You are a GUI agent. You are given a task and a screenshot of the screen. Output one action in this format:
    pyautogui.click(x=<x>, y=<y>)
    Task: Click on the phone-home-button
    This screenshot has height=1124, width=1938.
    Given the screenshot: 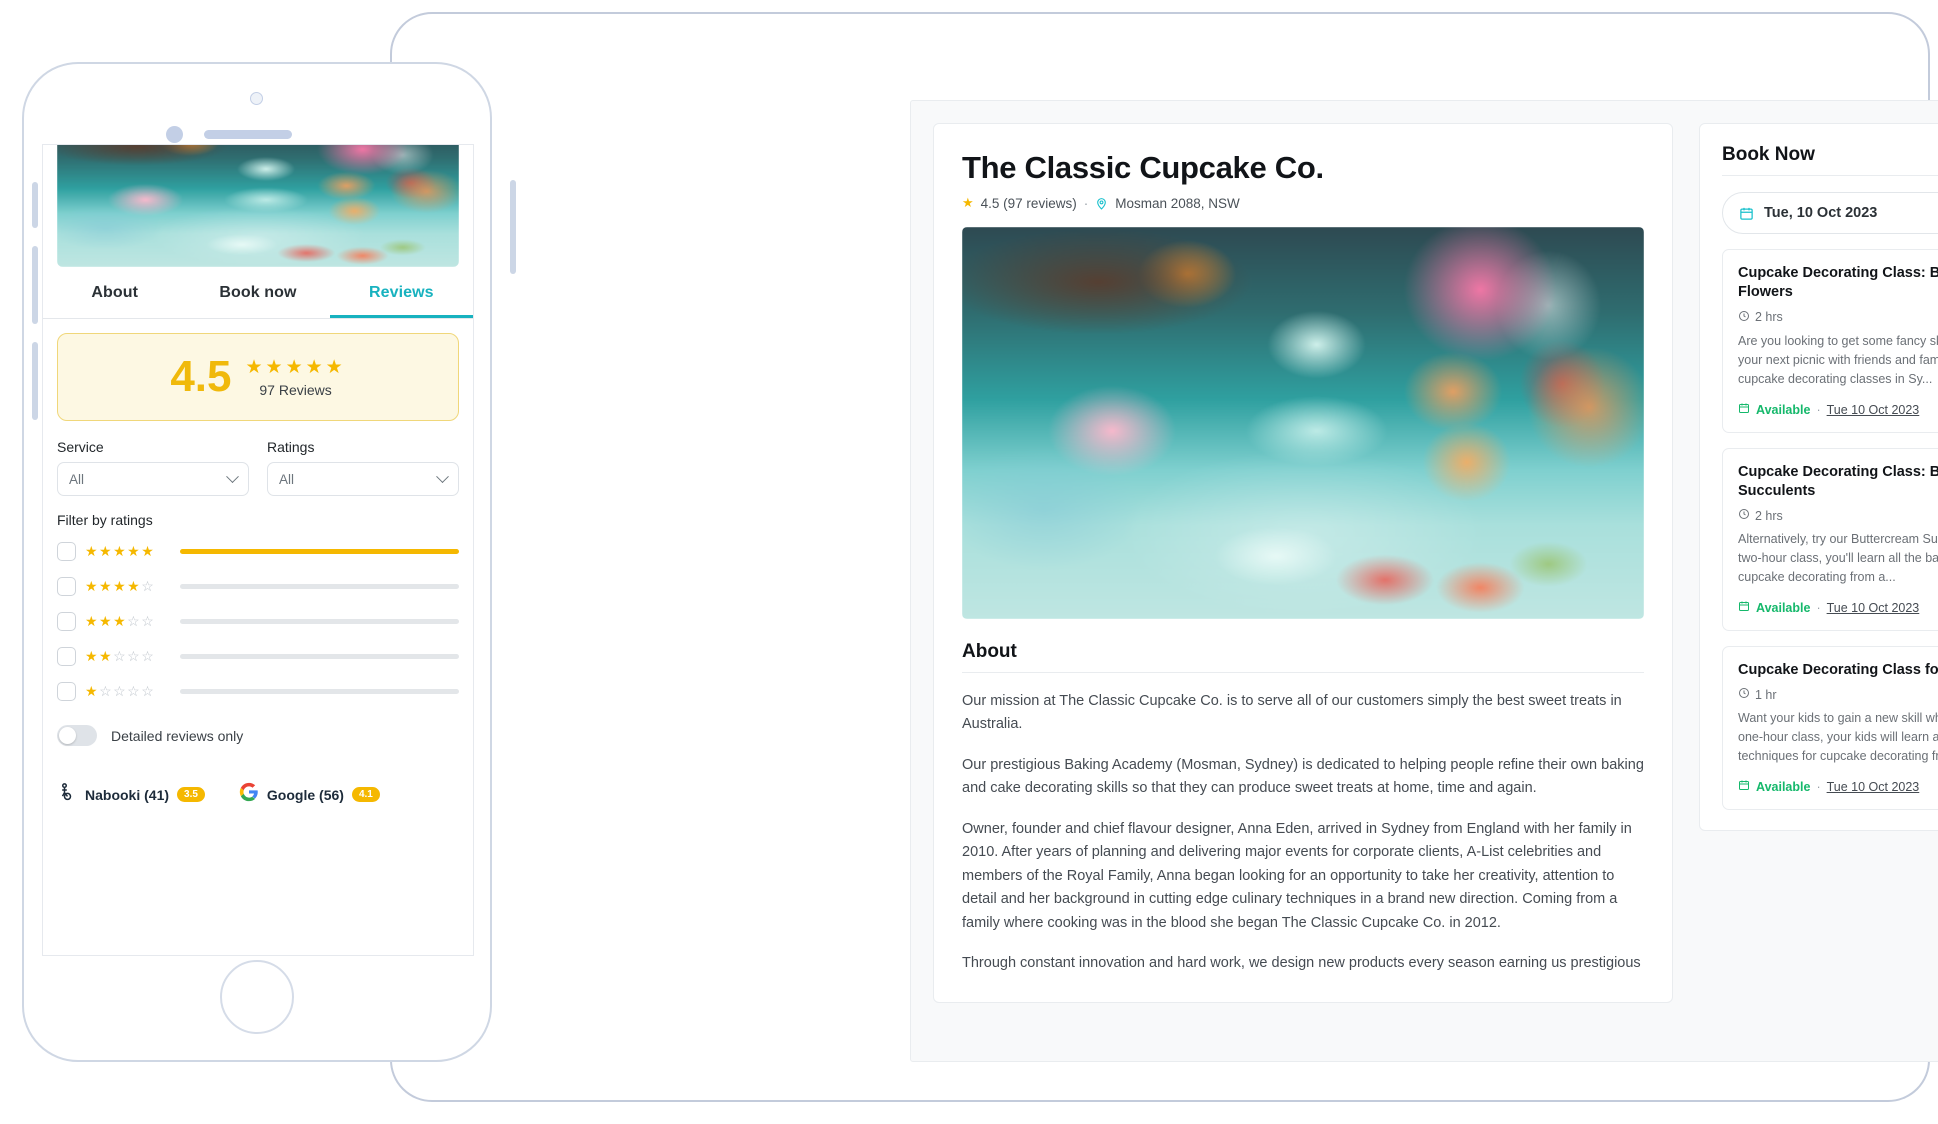 What is the action you would take?
    pyautogui.click(x=257, y=997)
    